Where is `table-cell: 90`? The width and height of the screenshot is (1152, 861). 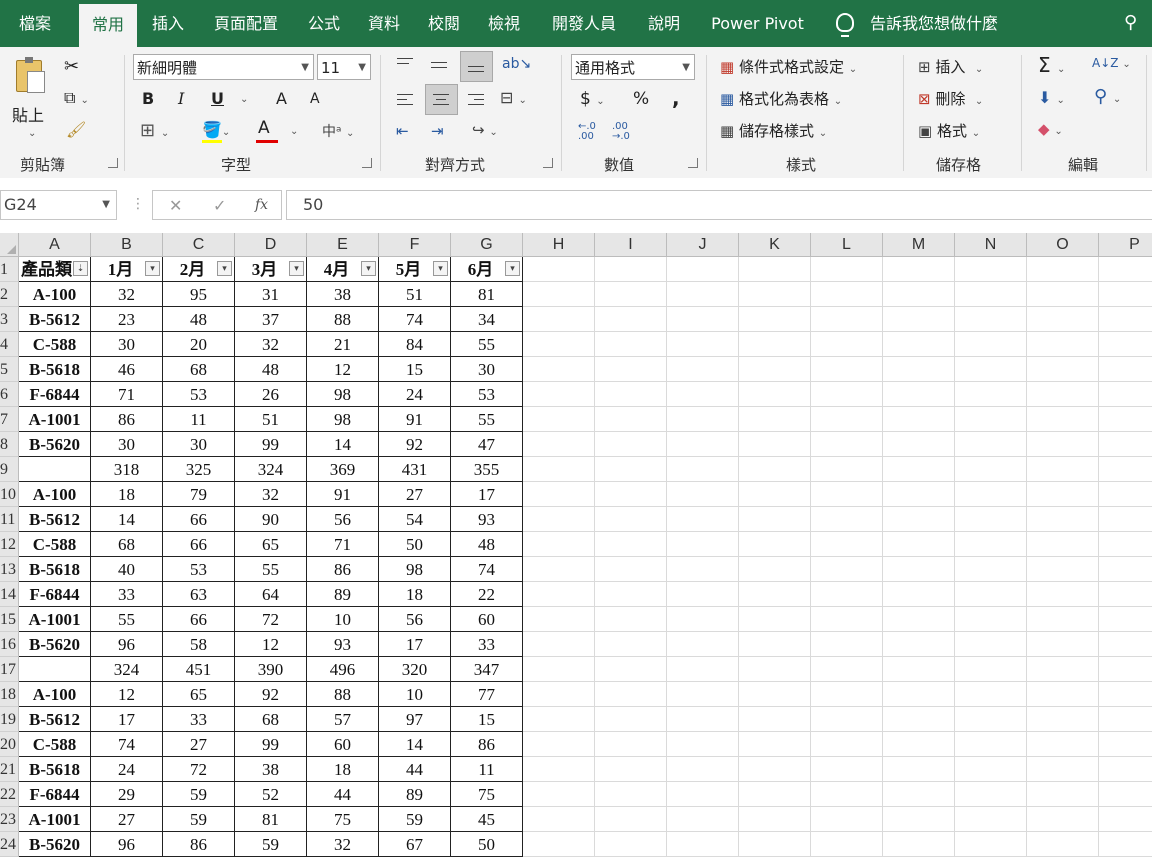
table-cell: 90 is located at coordinates (271, 519).